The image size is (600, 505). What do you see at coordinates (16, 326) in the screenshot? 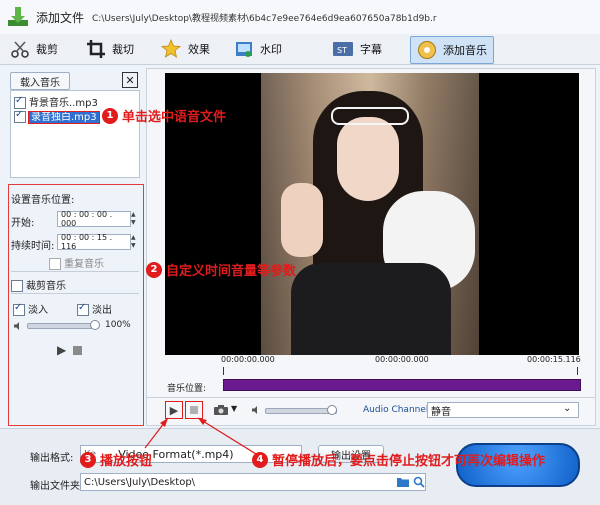
I see `volume-icon` at bounding box center [16, 326].